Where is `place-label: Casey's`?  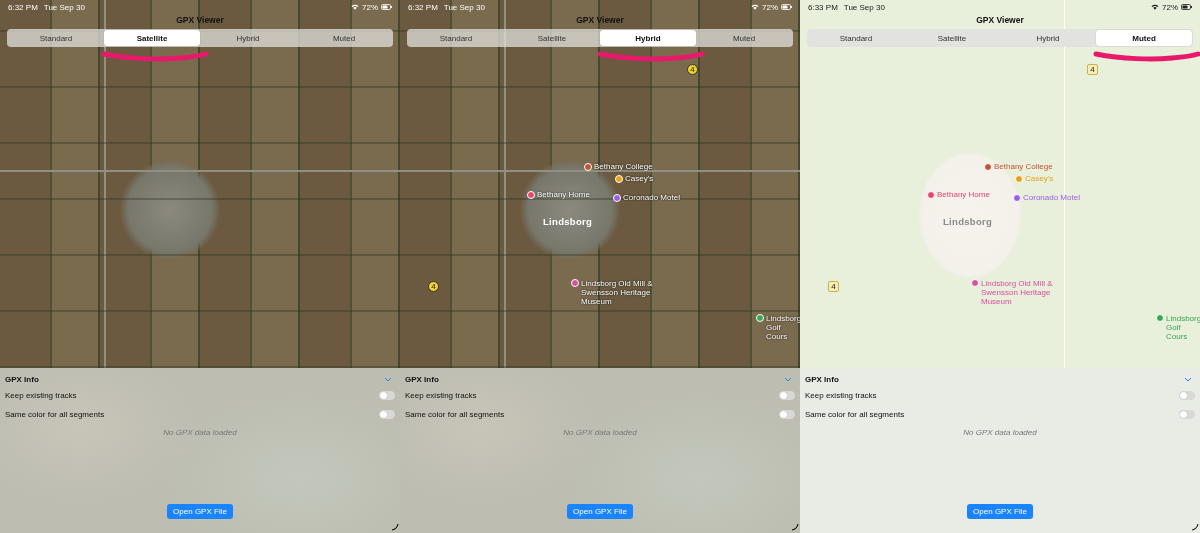
place-label: Casey's is located at coordinates (639, 179).